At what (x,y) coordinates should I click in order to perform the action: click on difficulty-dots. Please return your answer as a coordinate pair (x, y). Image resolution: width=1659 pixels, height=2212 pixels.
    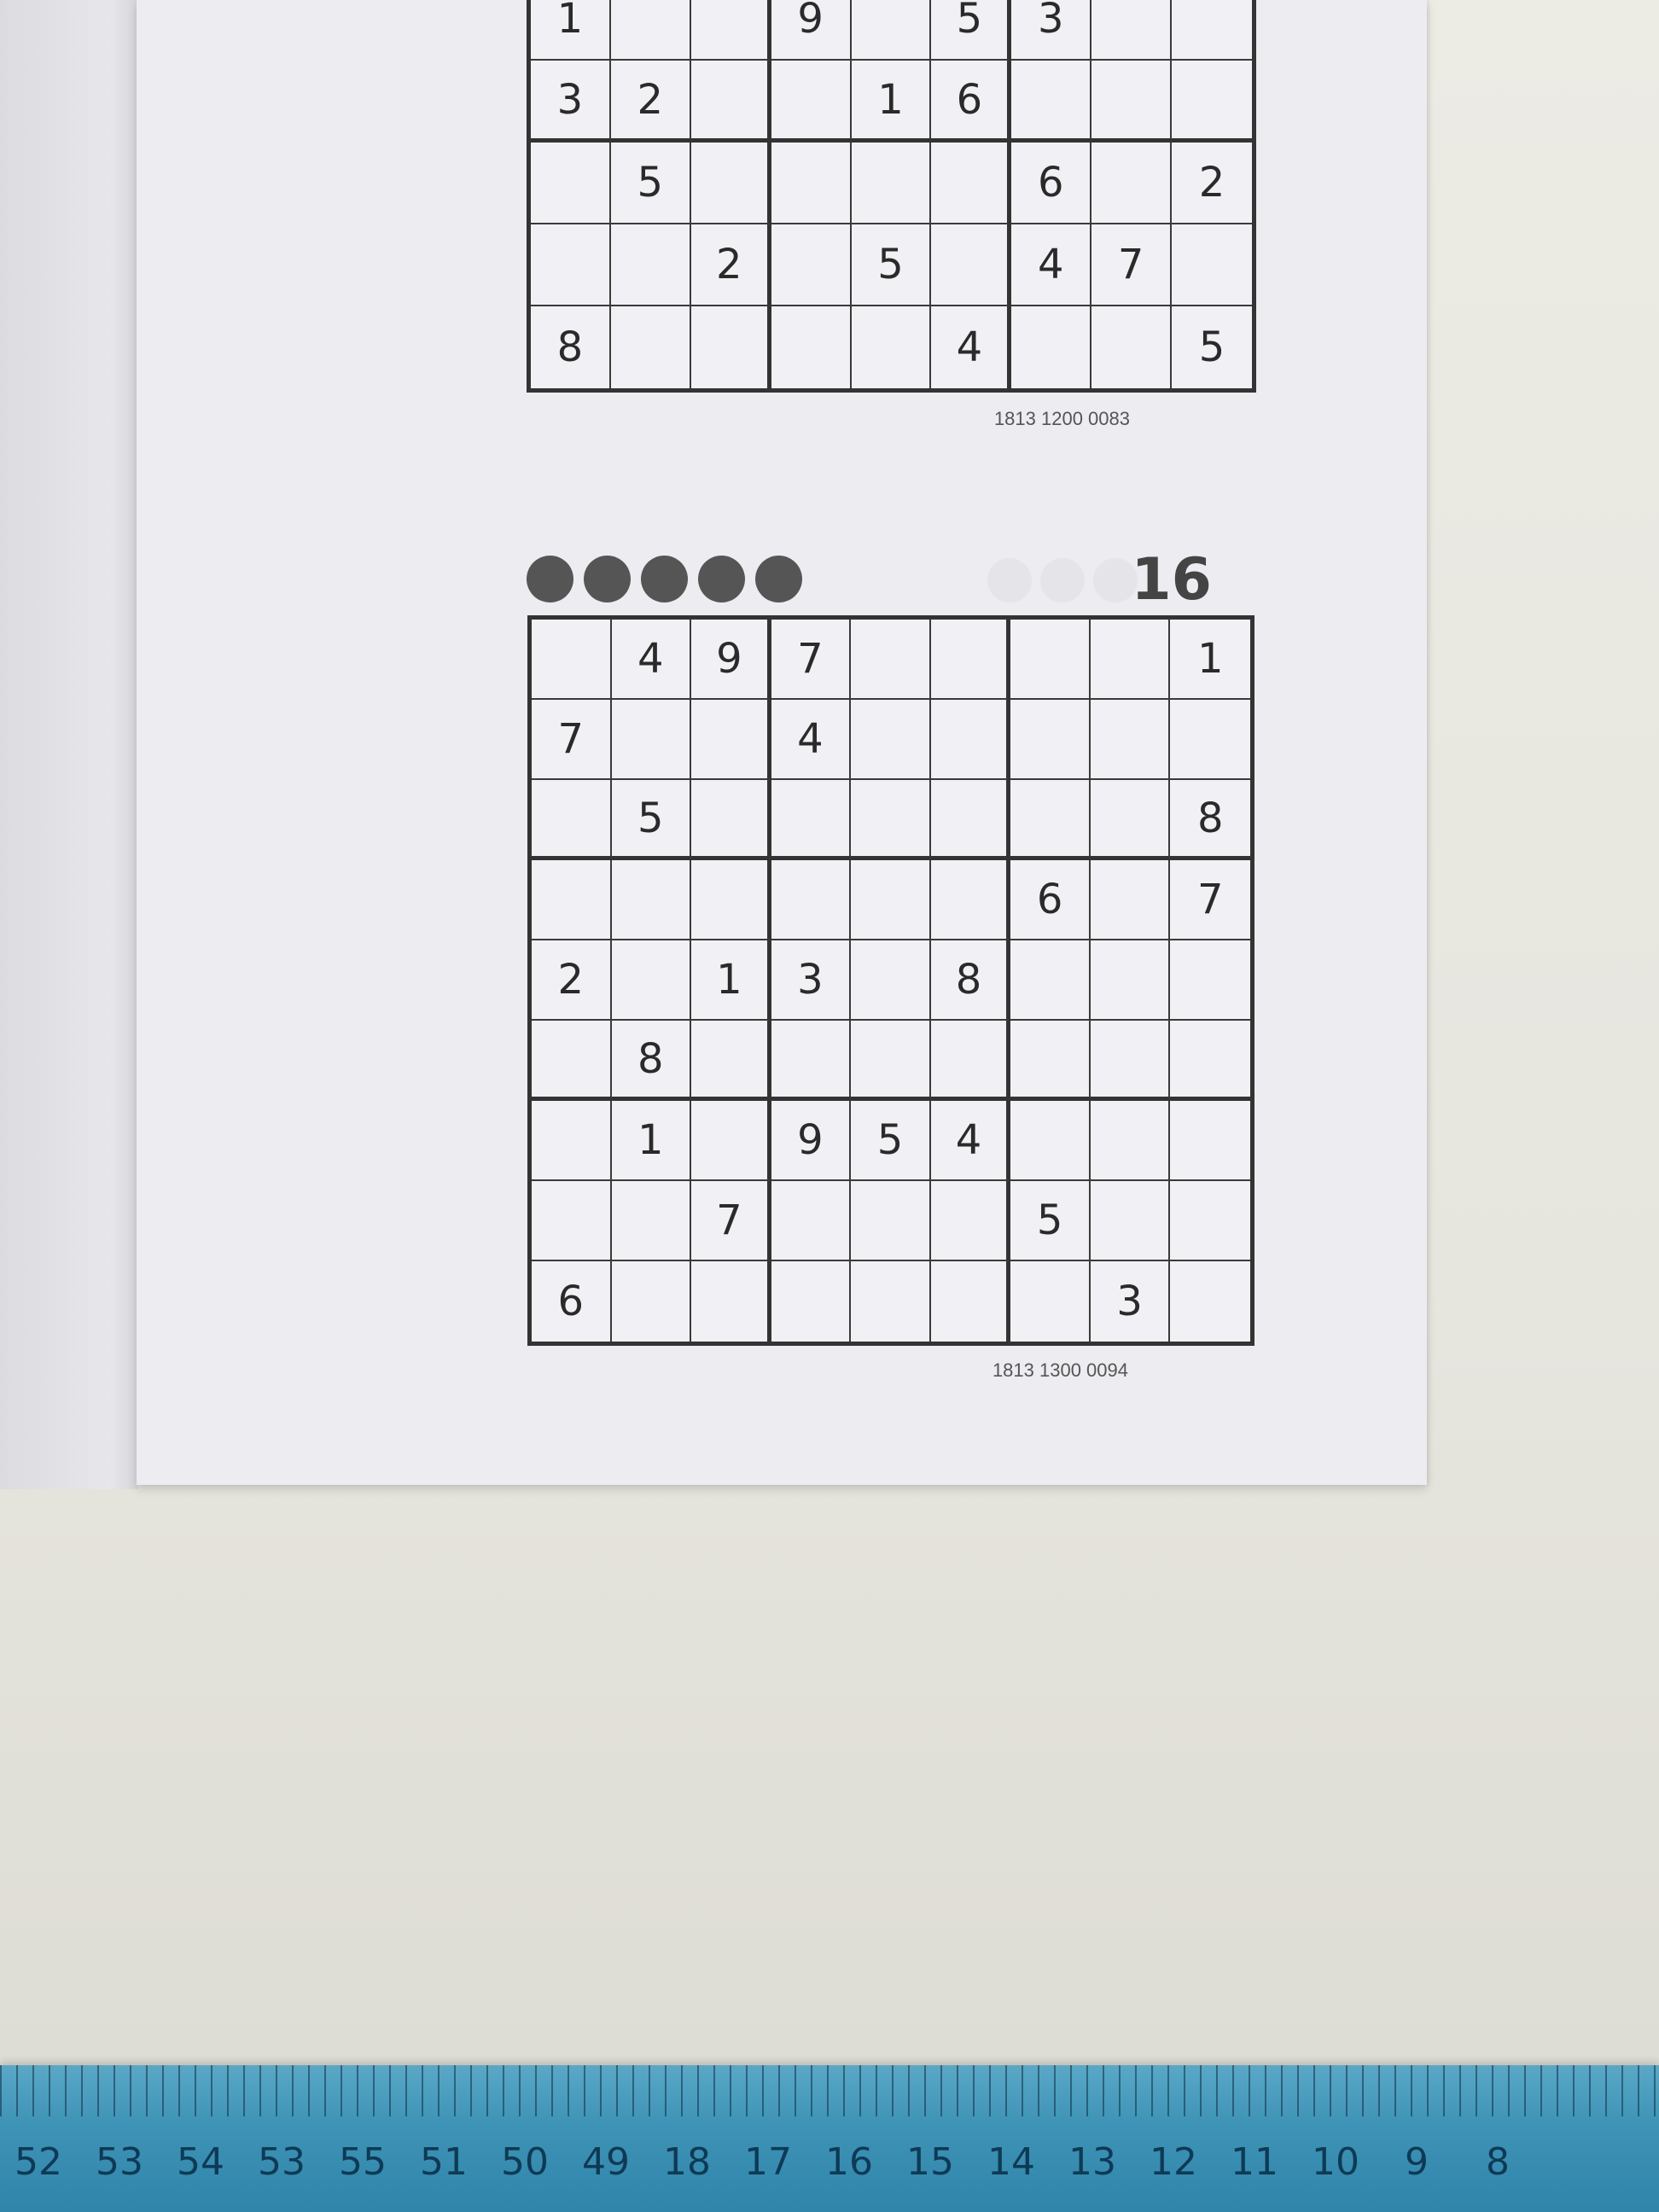
    Looking at the image, I should click on (664, 579).